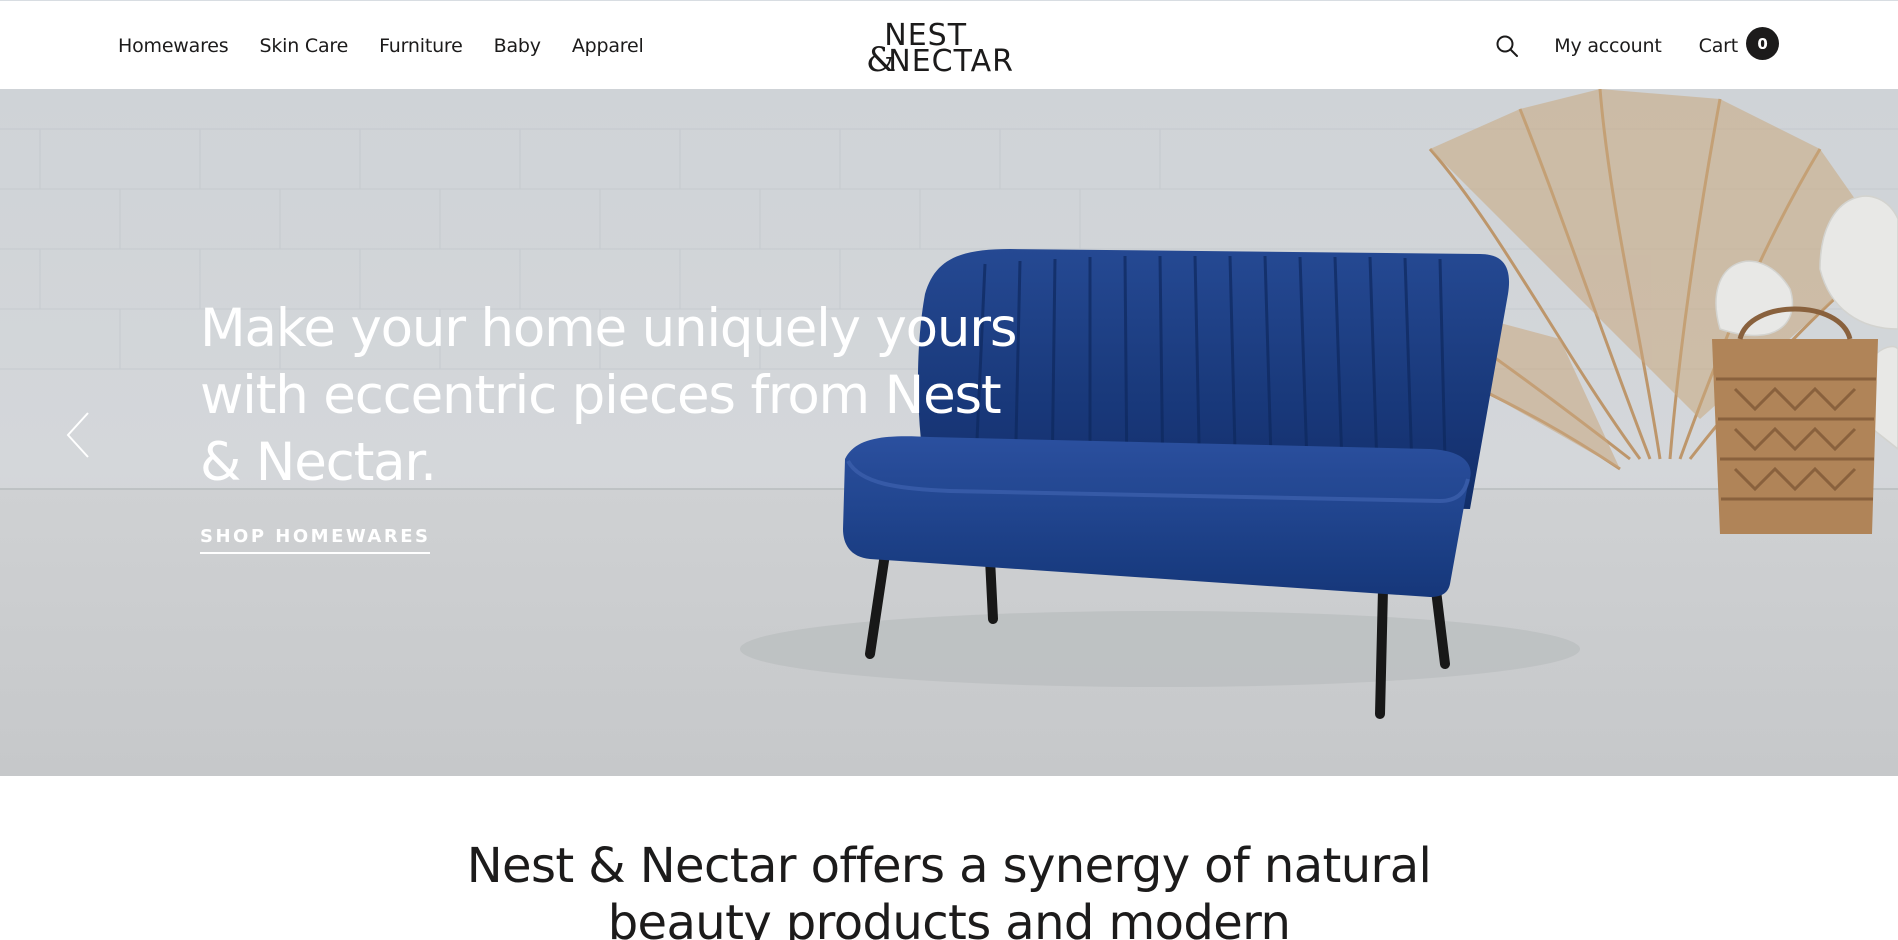 This screenshot has height=940, width=1898. I want to click on nav-homewares: Homewares, so click(173, 46).